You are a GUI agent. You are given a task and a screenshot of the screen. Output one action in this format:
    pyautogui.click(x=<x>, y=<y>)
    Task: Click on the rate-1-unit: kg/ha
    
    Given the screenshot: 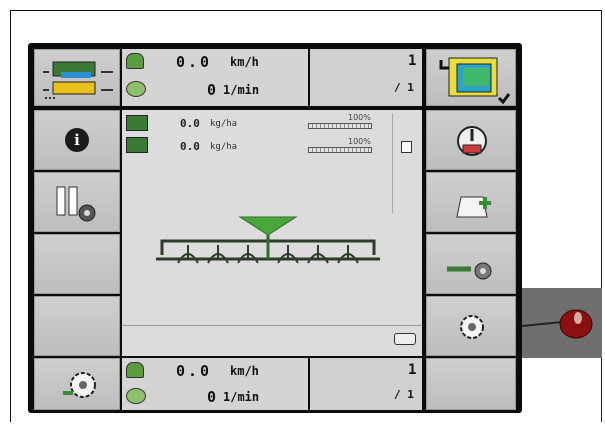 What is the action you would take?
    pyautogui.click(x=224, y=124)
    